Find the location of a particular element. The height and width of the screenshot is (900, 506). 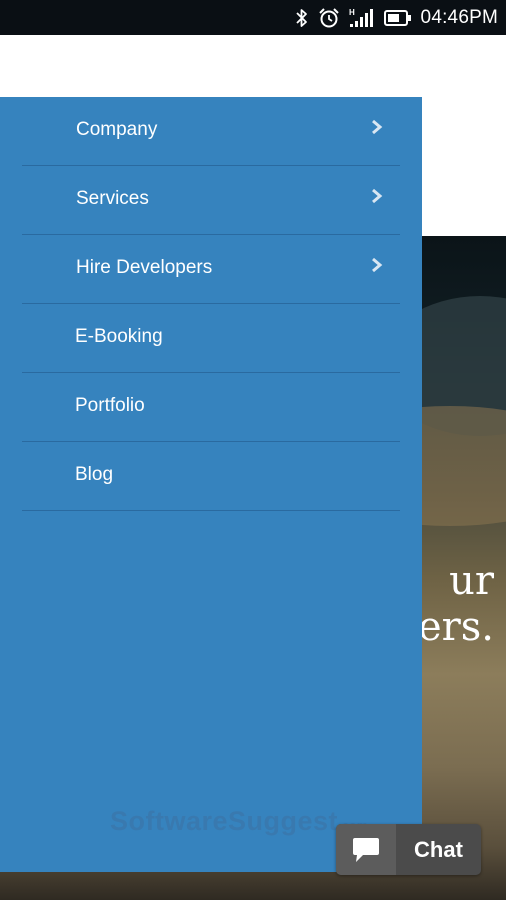

menu-item-e-booking: E-Booking is located at coordinates (211, 338).